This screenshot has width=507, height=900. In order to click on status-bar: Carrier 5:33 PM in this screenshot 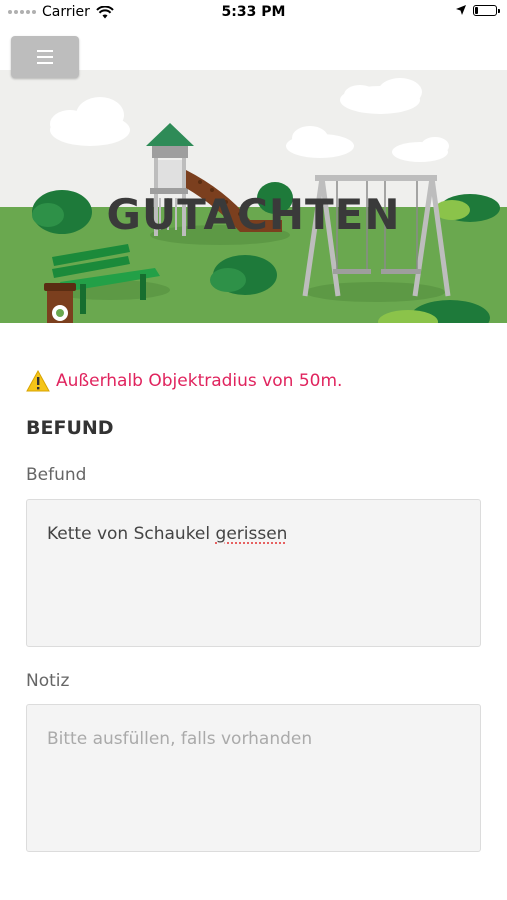, I will do `click(253, 13)`.